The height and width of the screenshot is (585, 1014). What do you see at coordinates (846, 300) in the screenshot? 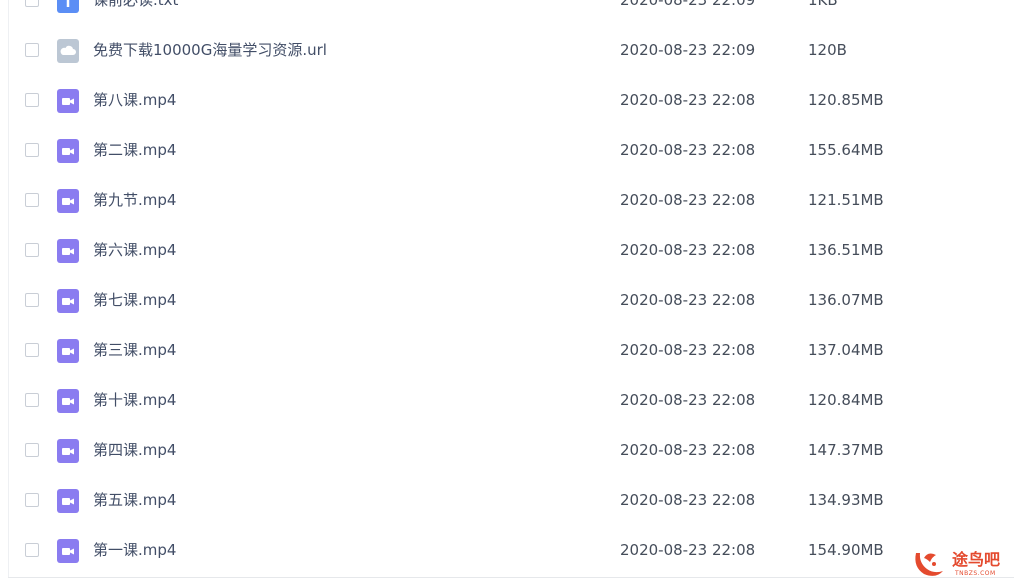
I see `file-size: 136.07MB` at bounding box center [846, 300].